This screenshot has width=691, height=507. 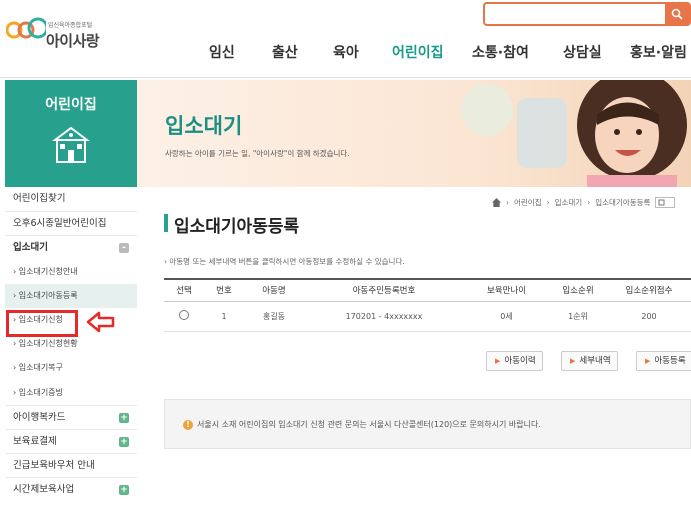 I want to click on lnb-item-6pm-daycare: 오후6시종일반어린이집, so click(x=71, y=223).